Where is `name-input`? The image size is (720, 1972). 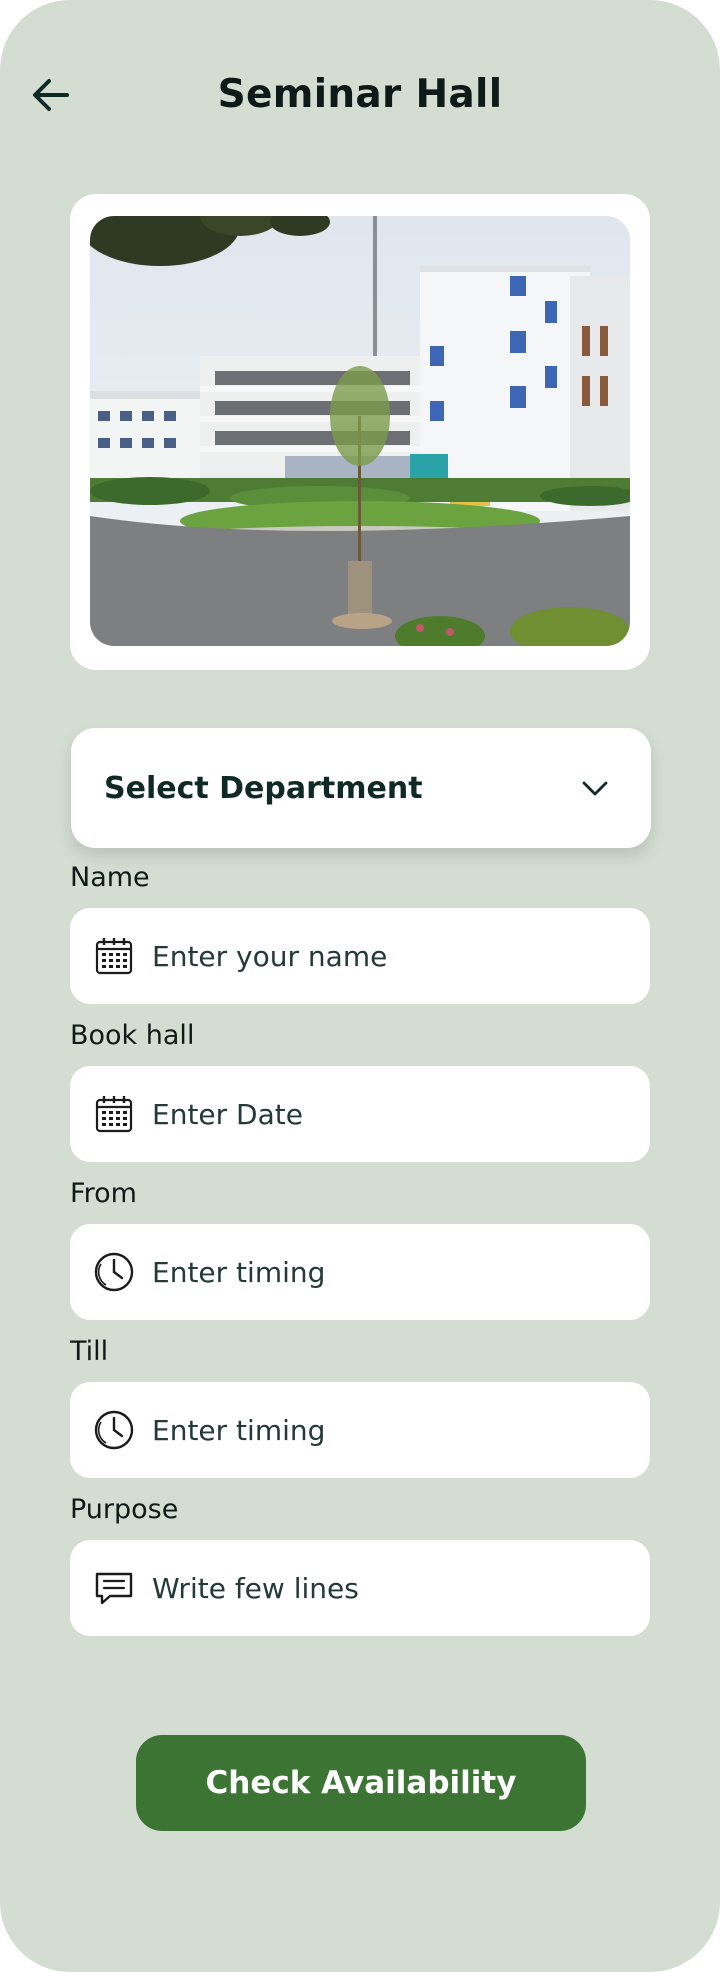
name-input is located at coordinates (391, 956).